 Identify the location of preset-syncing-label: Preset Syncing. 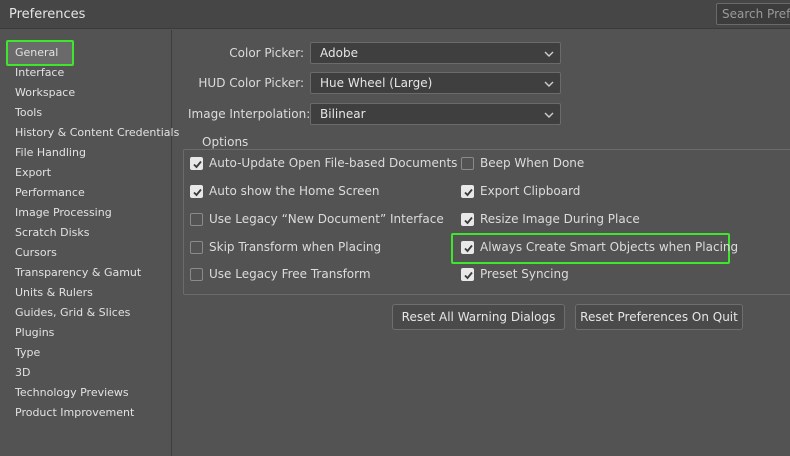
(524, 274).